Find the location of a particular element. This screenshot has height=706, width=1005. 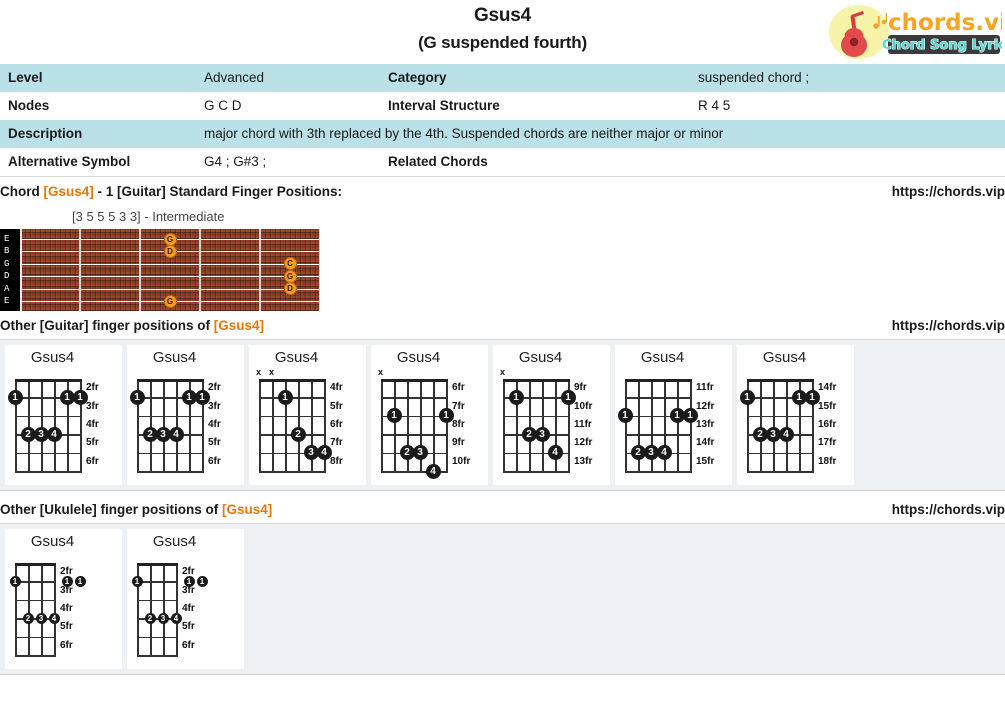

logo-tagline: Chord Song Lyric is located at coordinates (942, 45).